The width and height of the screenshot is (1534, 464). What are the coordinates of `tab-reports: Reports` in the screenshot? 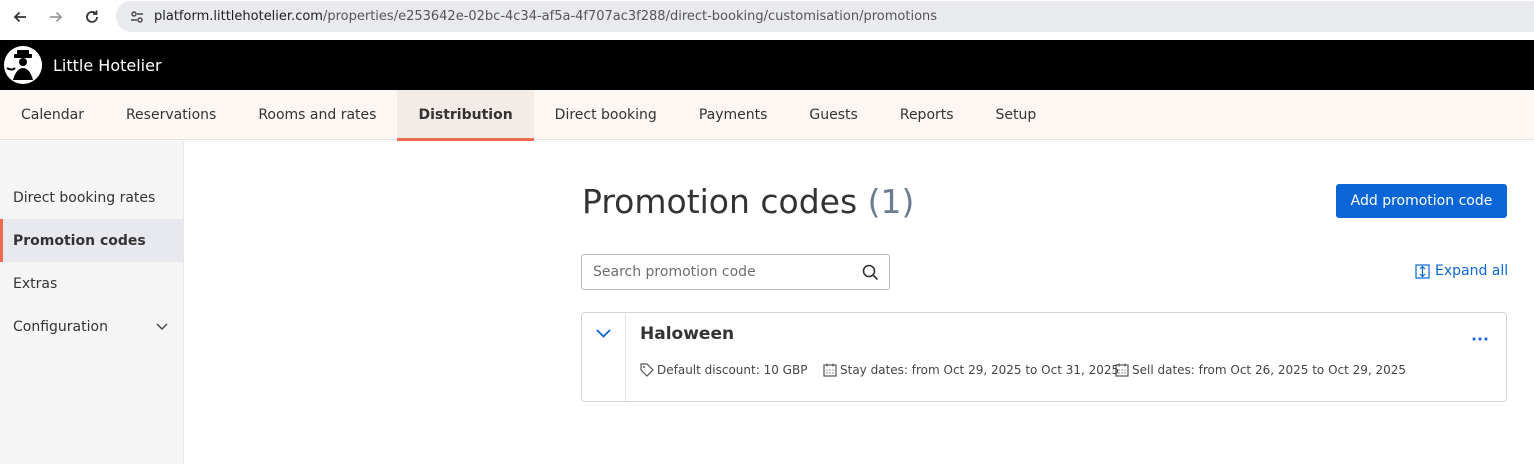 It's located at (927, 115).